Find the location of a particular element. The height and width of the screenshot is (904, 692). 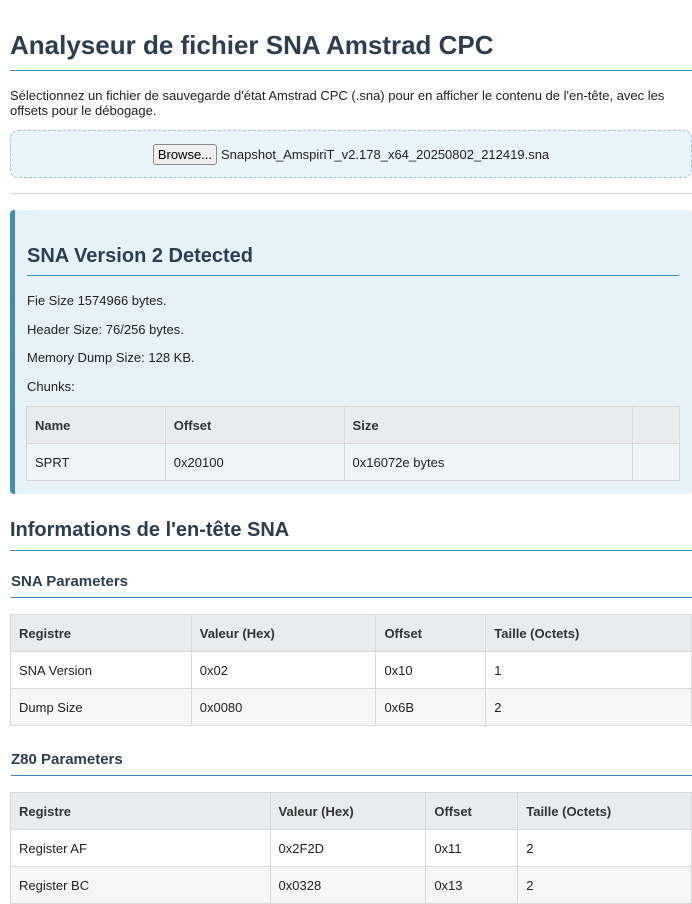

header-info-title: Informations de l'en-tête SNA is located at coordinates (351, 535).